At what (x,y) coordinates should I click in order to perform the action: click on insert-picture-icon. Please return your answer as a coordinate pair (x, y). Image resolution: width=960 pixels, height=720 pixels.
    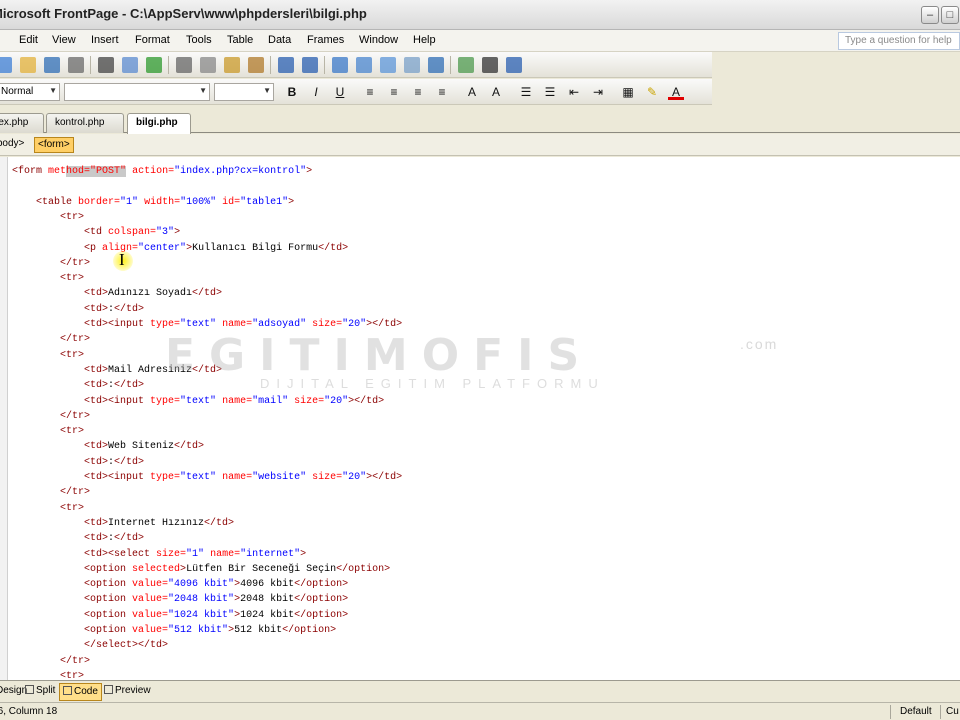
    Looking at the image, I should click on (388, 65).